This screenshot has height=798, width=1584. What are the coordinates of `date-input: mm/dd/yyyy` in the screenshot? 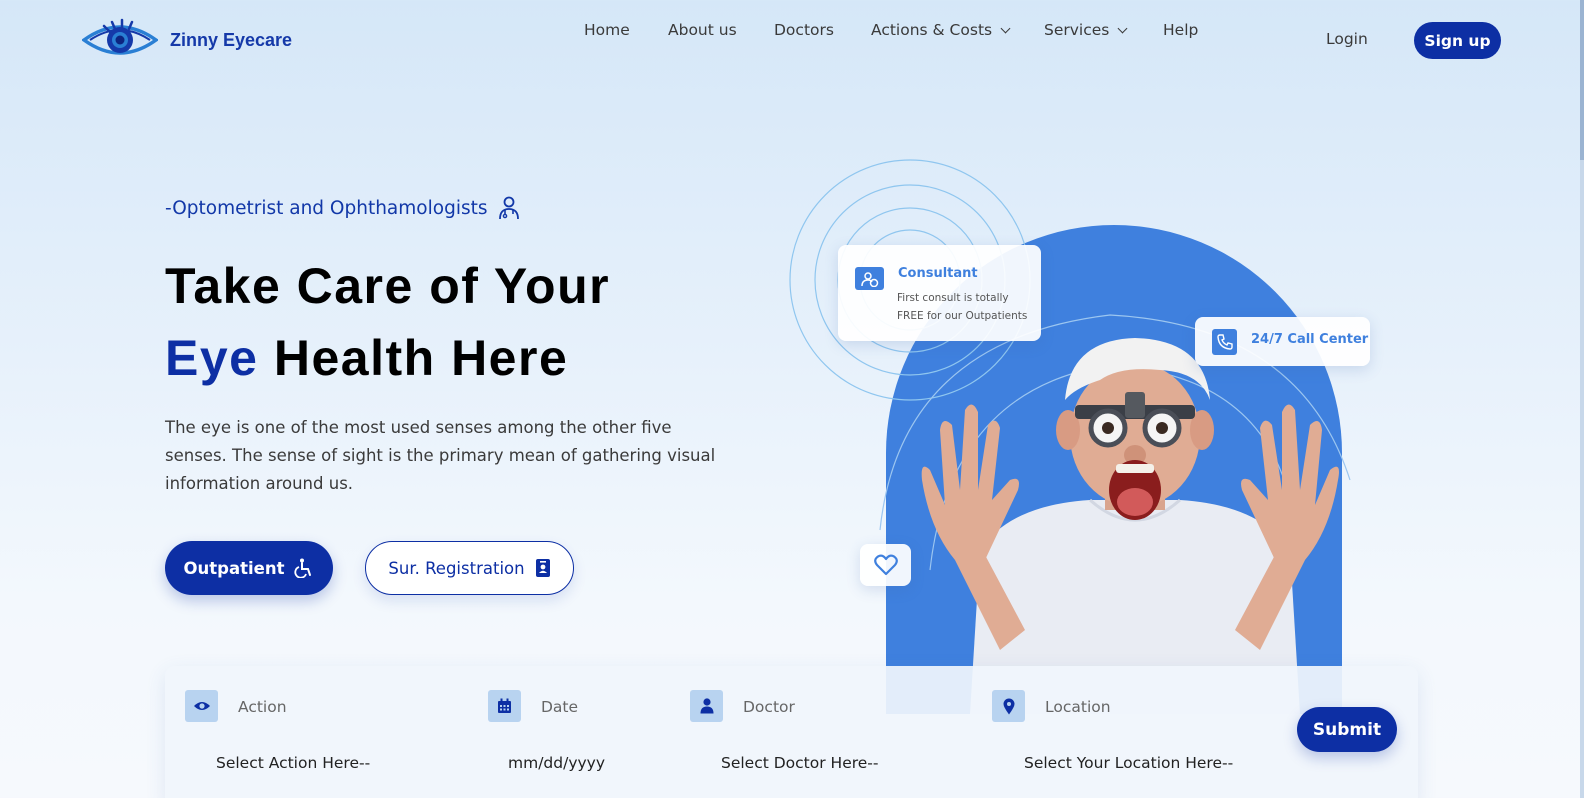 It's located at (556, 763).